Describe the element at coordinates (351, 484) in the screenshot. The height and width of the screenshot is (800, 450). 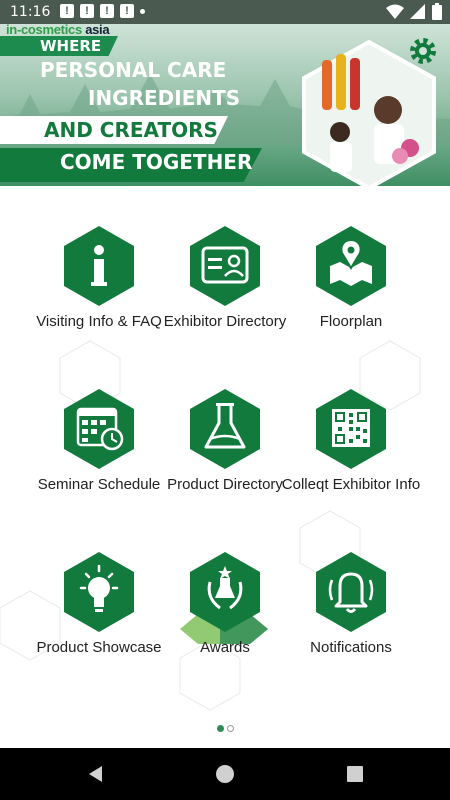
I see `menu-tile-label: Colleqt Exhibitor Info` at that location.